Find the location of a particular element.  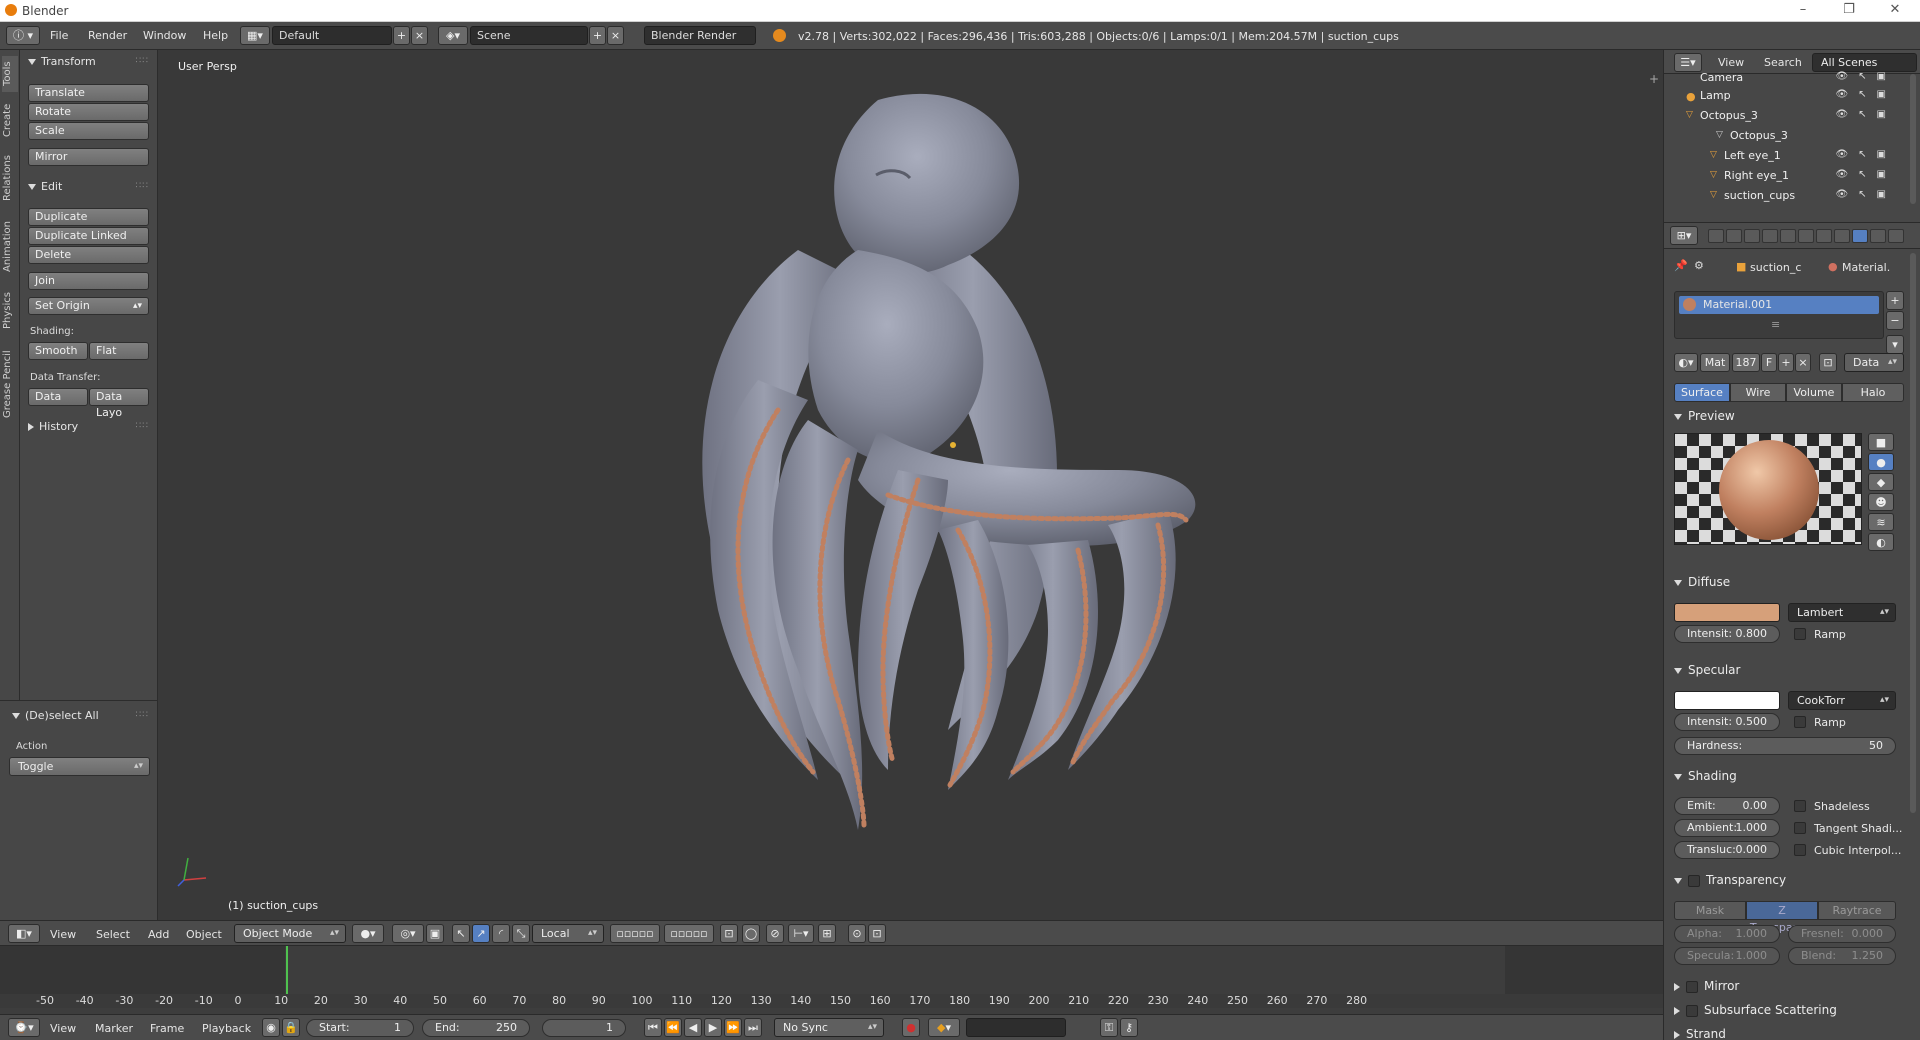

mode-dropdown: Object Mode ▴▾ is located at coordinates (290, 933).